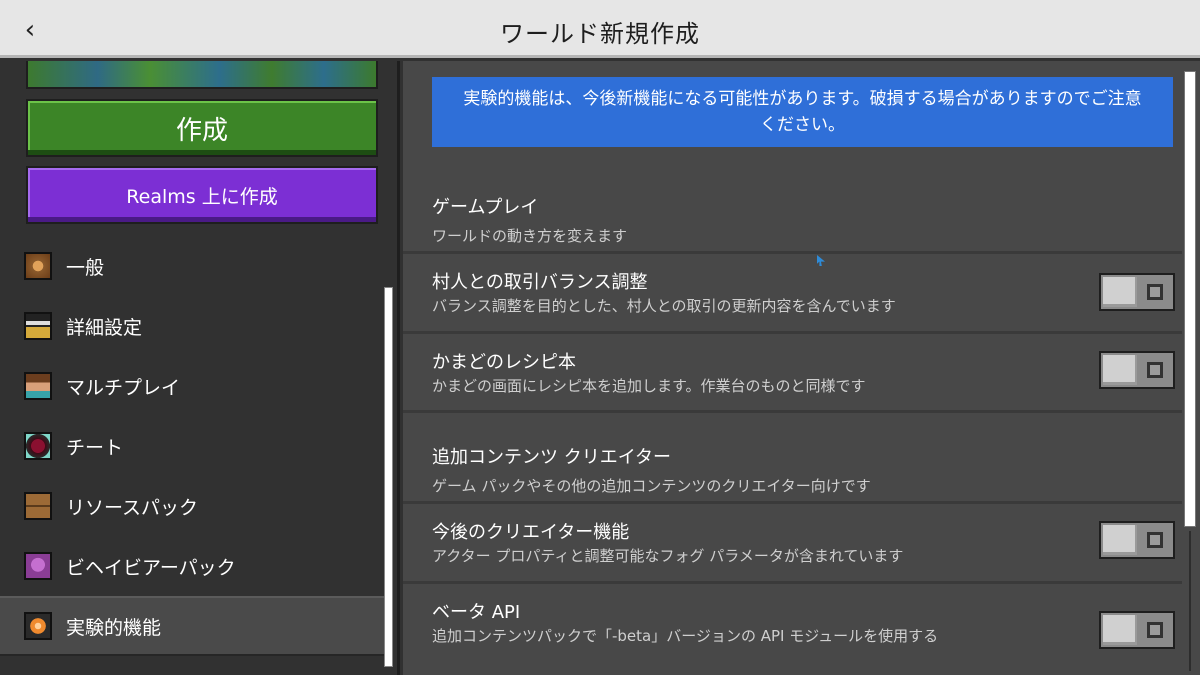 The width and height of the screenshot is (1200, 675). Describe the element at coordinates (600, 34) in the screenshot. I see `page-title: ワールド新規作成` at that location.